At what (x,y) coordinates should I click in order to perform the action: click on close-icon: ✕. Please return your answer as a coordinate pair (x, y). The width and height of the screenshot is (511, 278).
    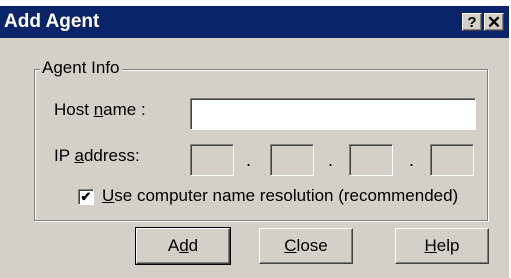
    Looking at the image, I should click on (494, 22).